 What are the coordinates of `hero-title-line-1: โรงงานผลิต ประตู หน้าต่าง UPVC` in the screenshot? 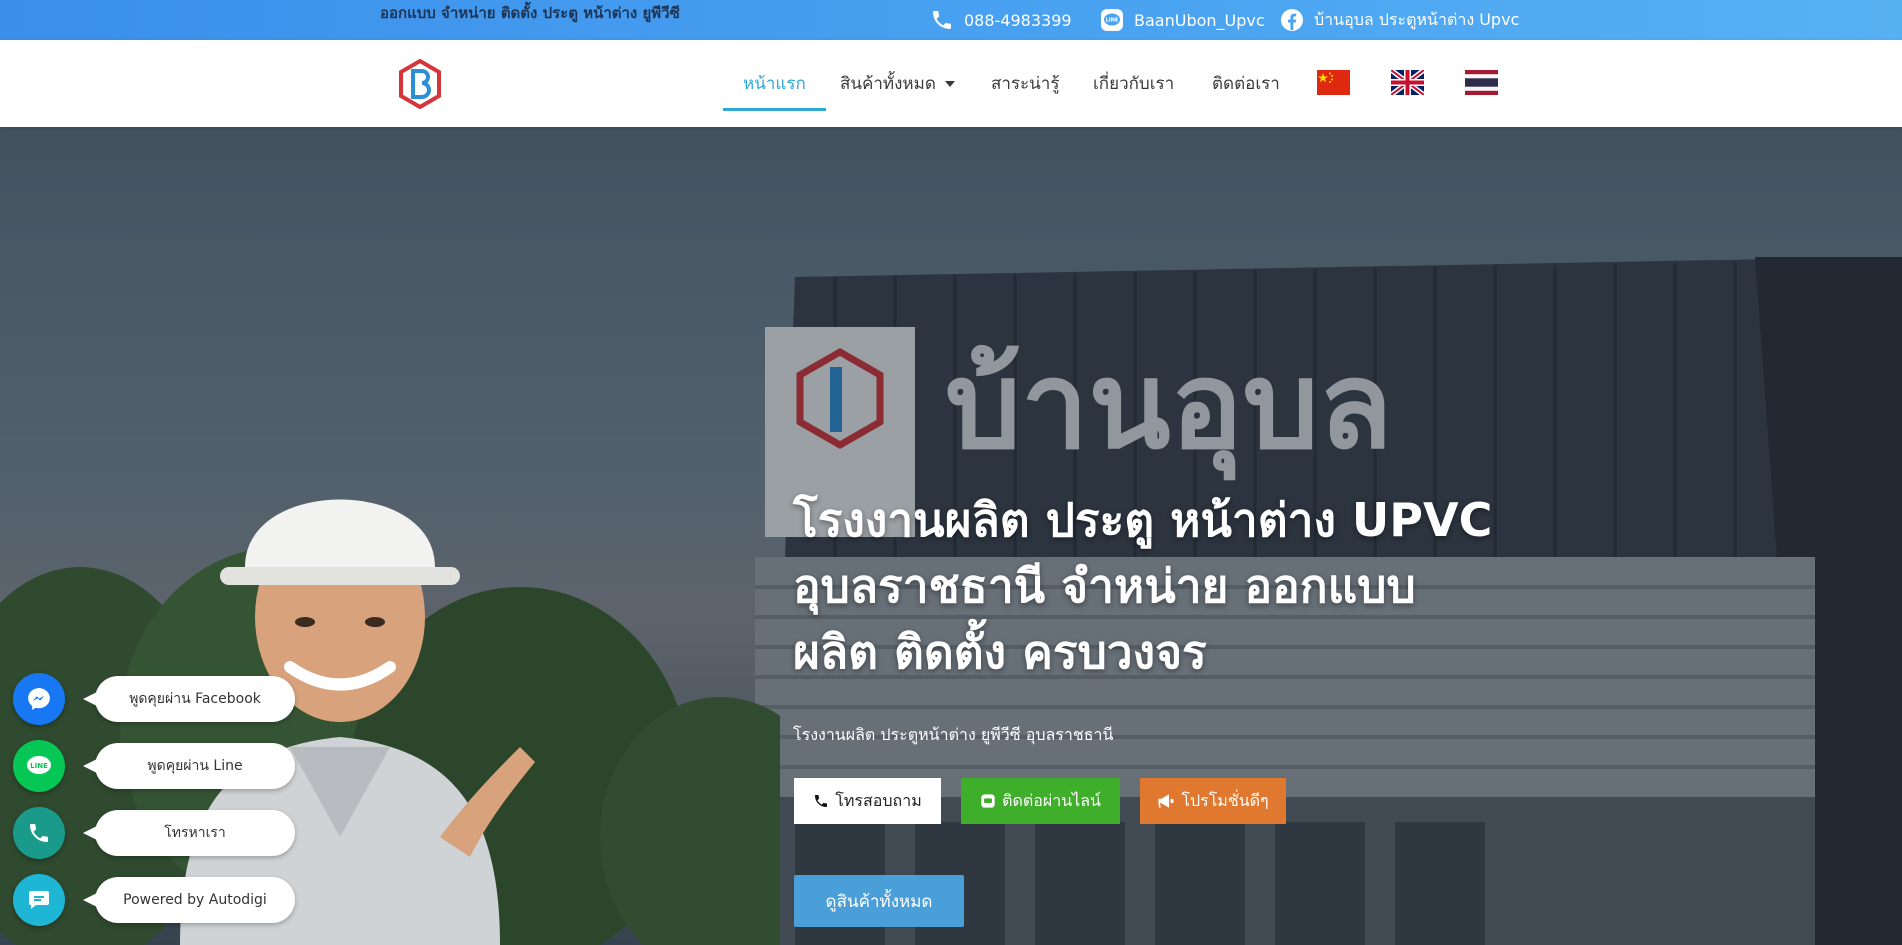 It's located at (1143, 520).